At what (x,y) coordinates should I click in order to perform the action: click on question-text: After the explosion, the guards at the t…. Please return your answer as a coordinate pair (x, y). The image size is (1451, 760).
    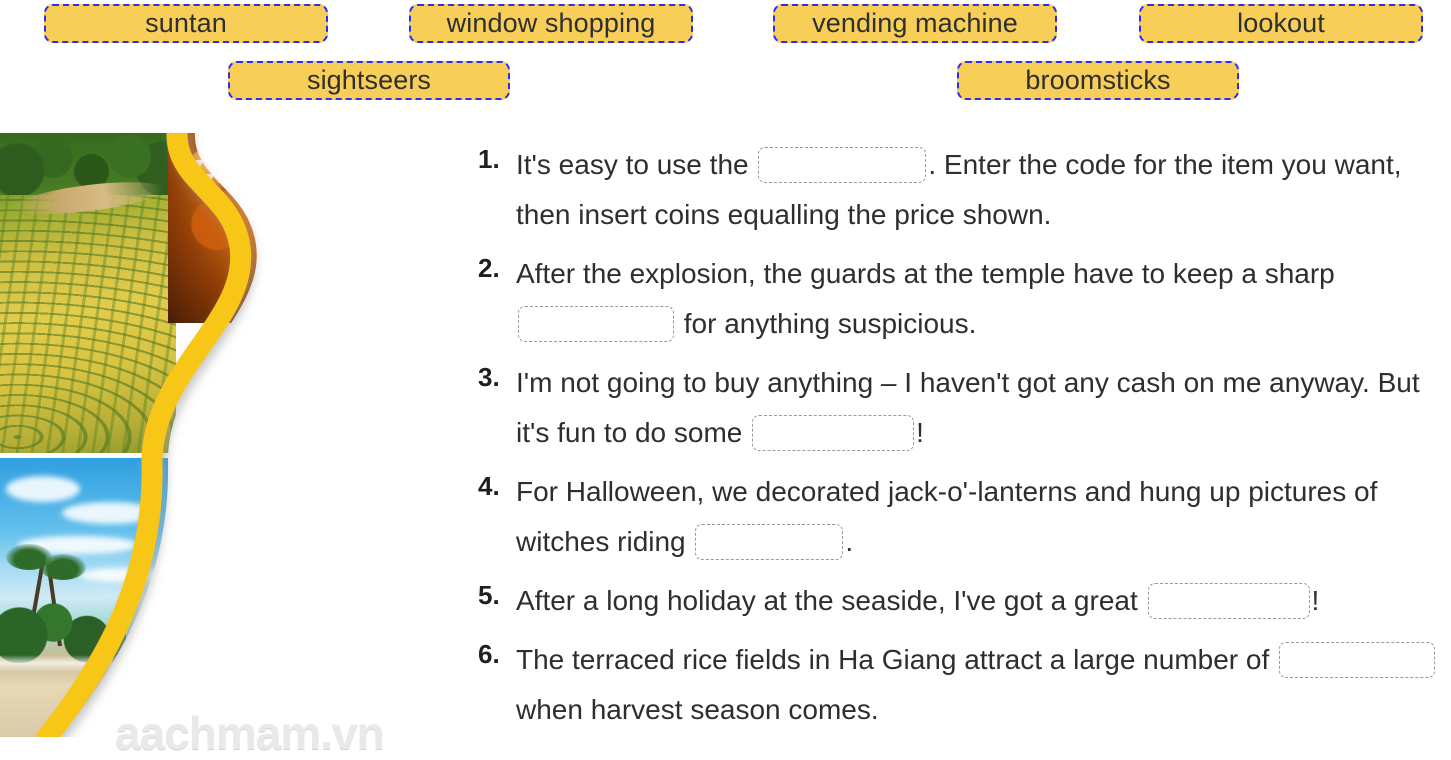
    Looking at the image, I should click on (983, 299).